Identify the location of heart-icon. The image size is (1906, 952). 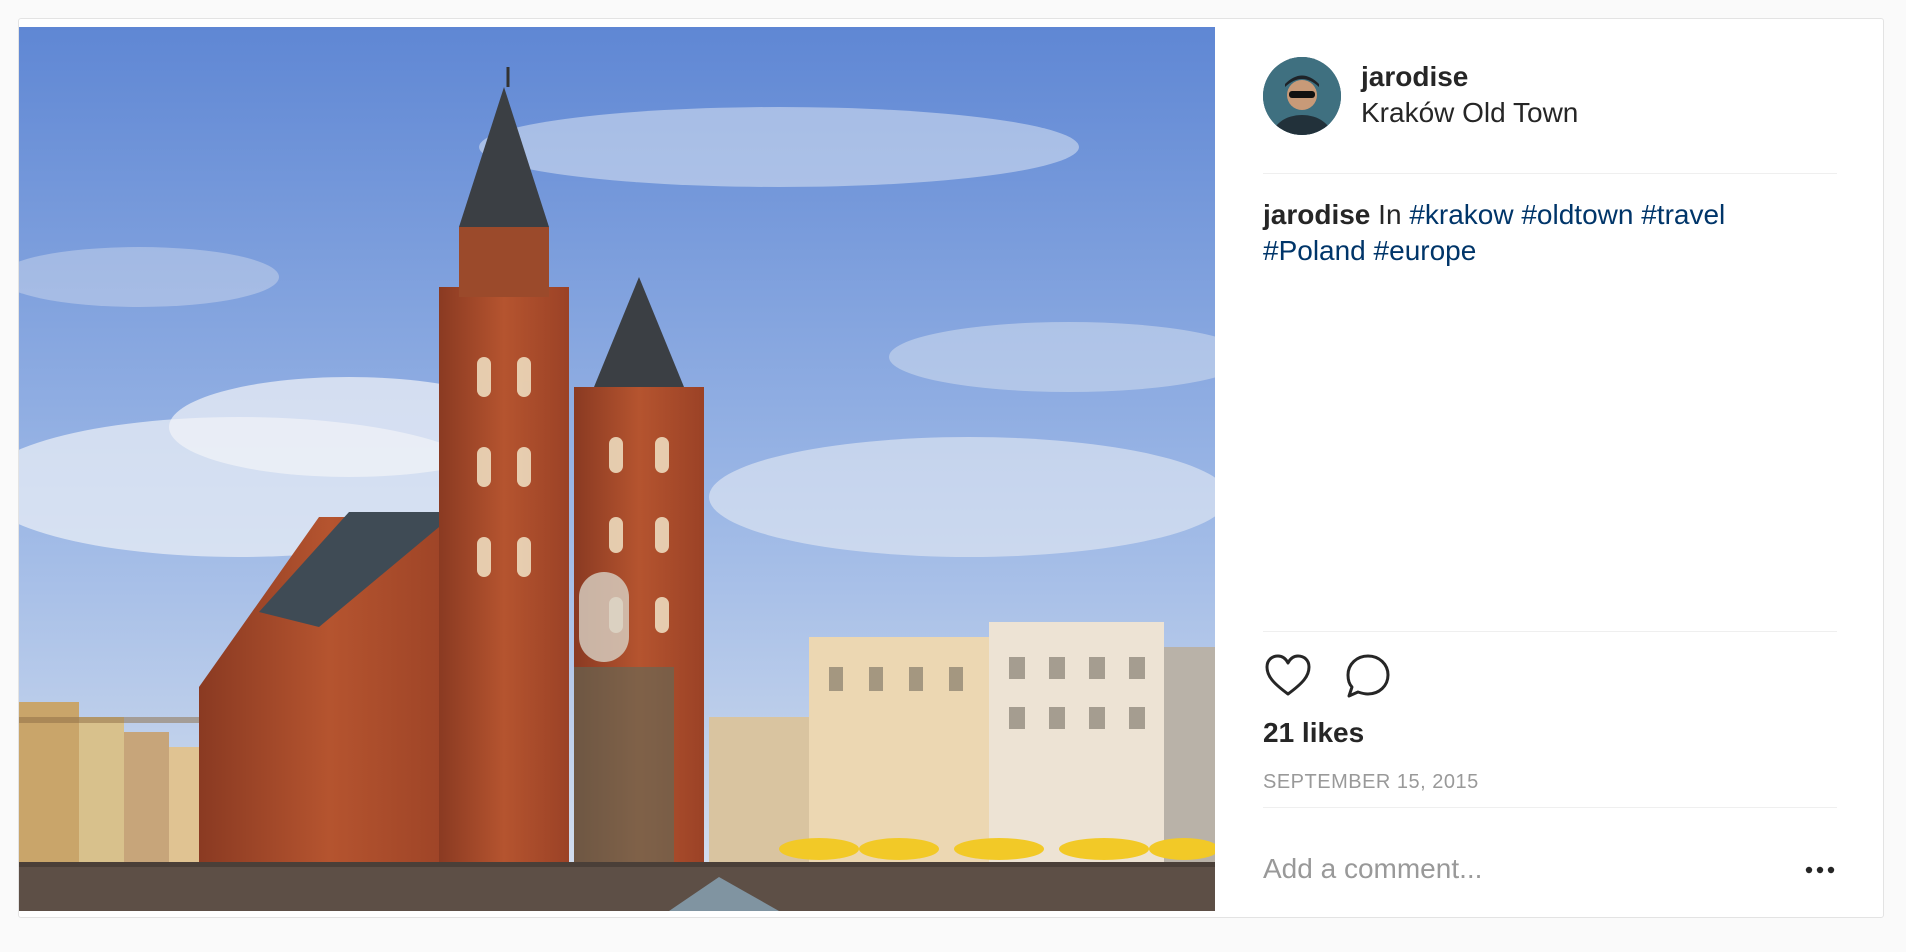
(1289, 677).